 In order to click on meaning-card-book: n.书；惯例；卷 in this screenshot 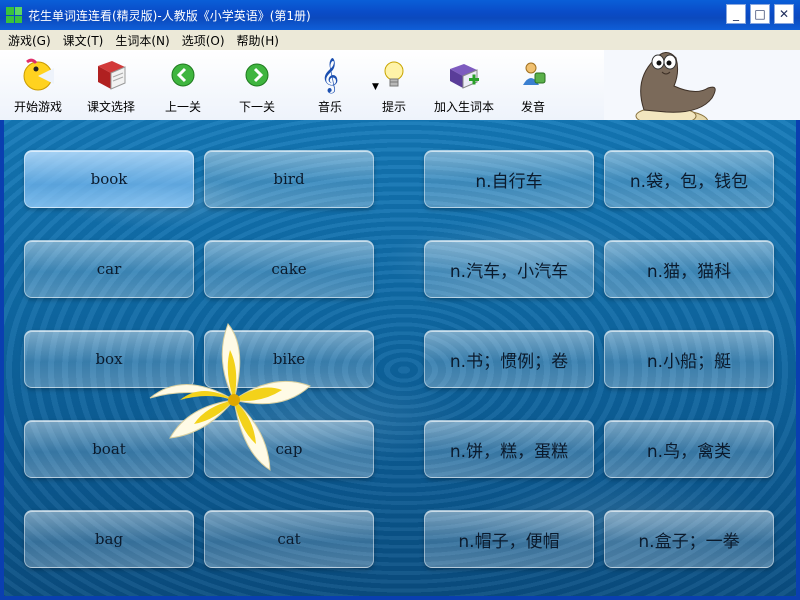, I will do `click(509, 359)`.